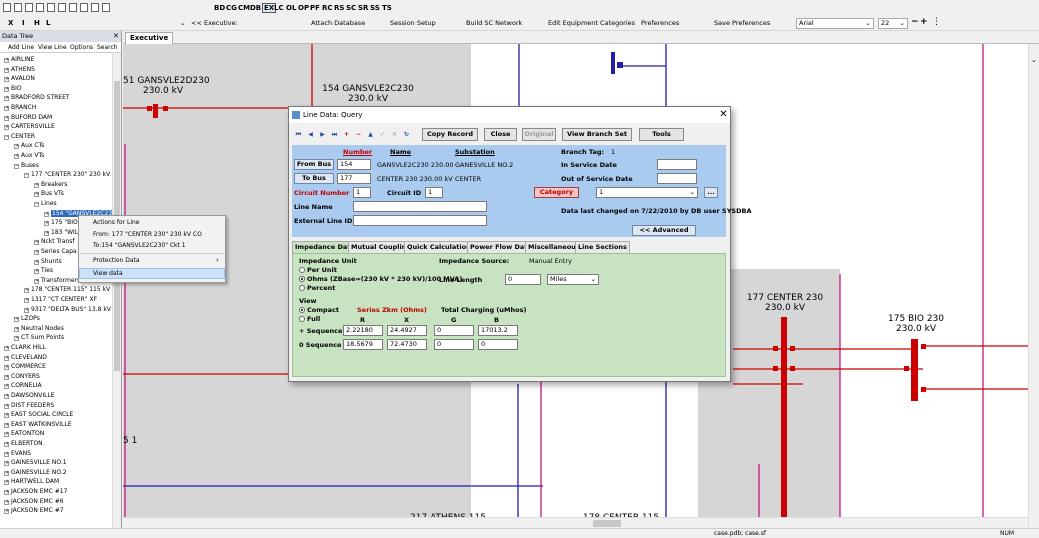 This screenshot has width=1039, height=538. What do you see at coordinates (73, 7) in the screenshot?
I see `select-icon` at bounding box center [73, 7].